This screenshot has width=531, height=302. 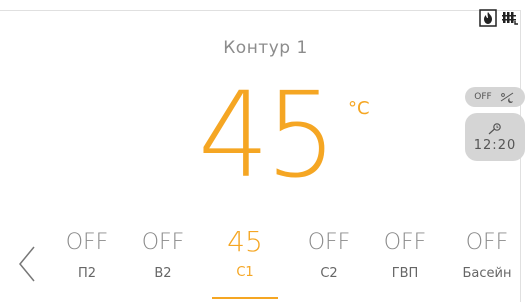 What do you see at coordinates (87, 273) in the screenshot?
I see `tab-label: П2` at bounding box center [87, 273].